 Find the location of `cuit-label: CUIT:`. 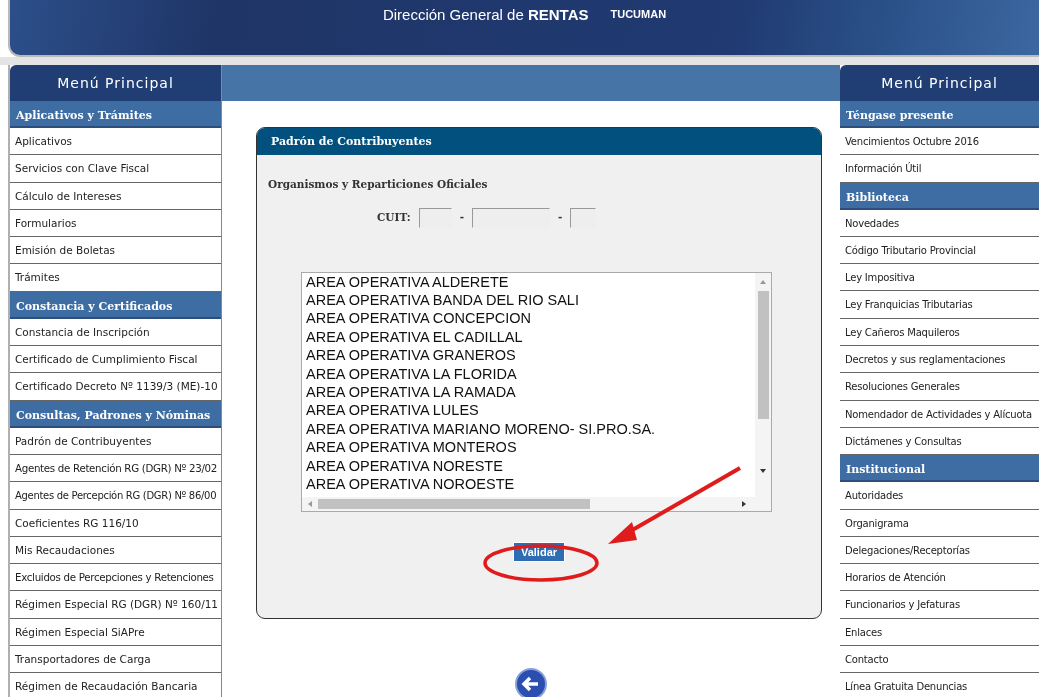

cuit-label: CUIT: is located at coordinates (394, 217).